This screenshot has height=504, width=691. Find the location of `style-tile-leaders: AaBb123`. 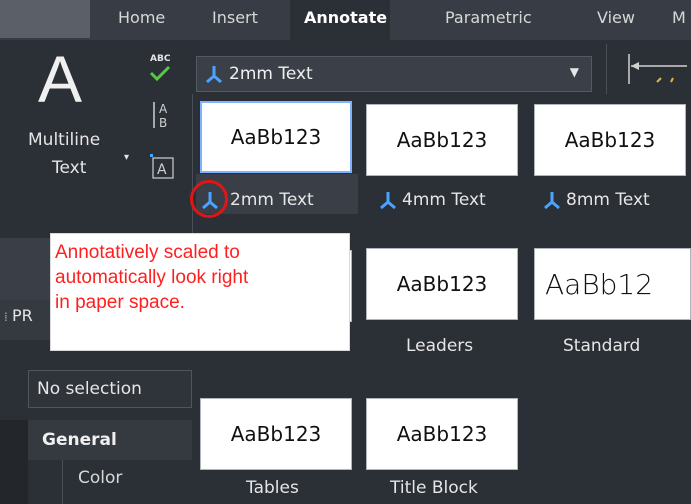

style-tile-leaders: AaBb123 is located at coordinates (442, 284).